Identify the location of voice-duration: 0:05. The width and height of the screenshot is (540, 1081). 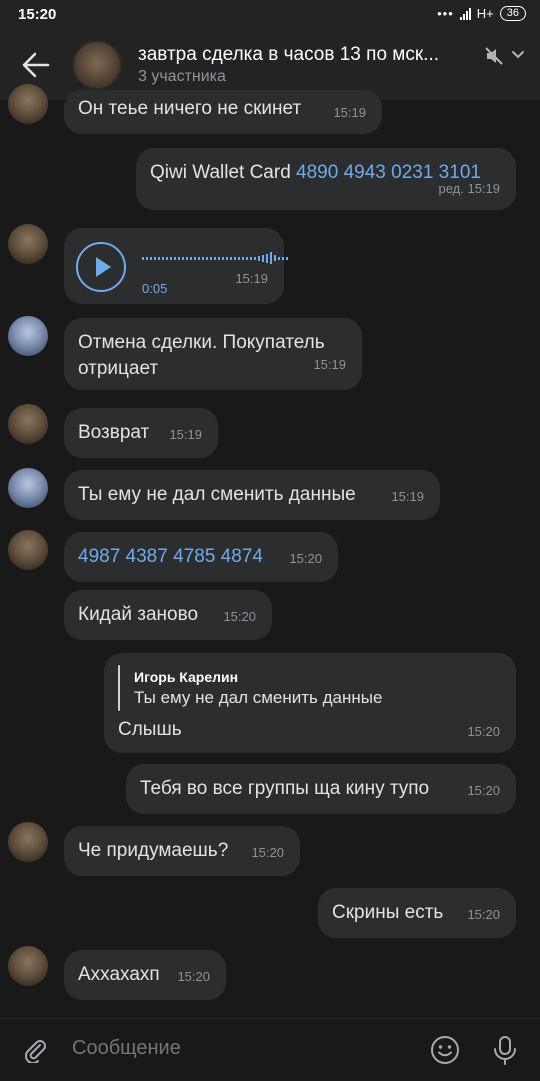
(155, 288).